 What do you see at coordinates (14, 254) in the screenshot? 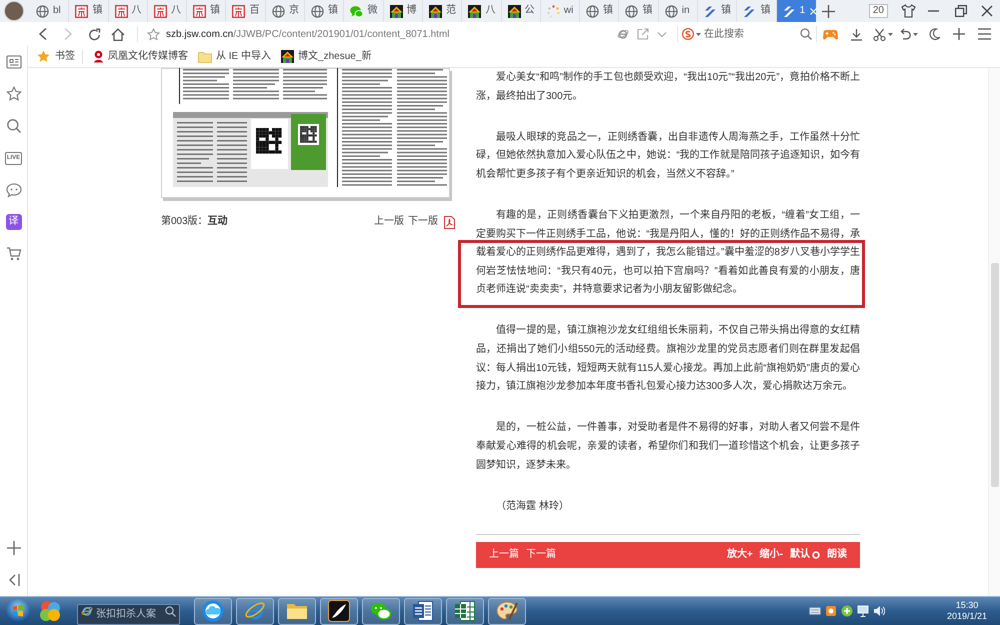
I see `cart-icon` at bounding box center [14, 254].